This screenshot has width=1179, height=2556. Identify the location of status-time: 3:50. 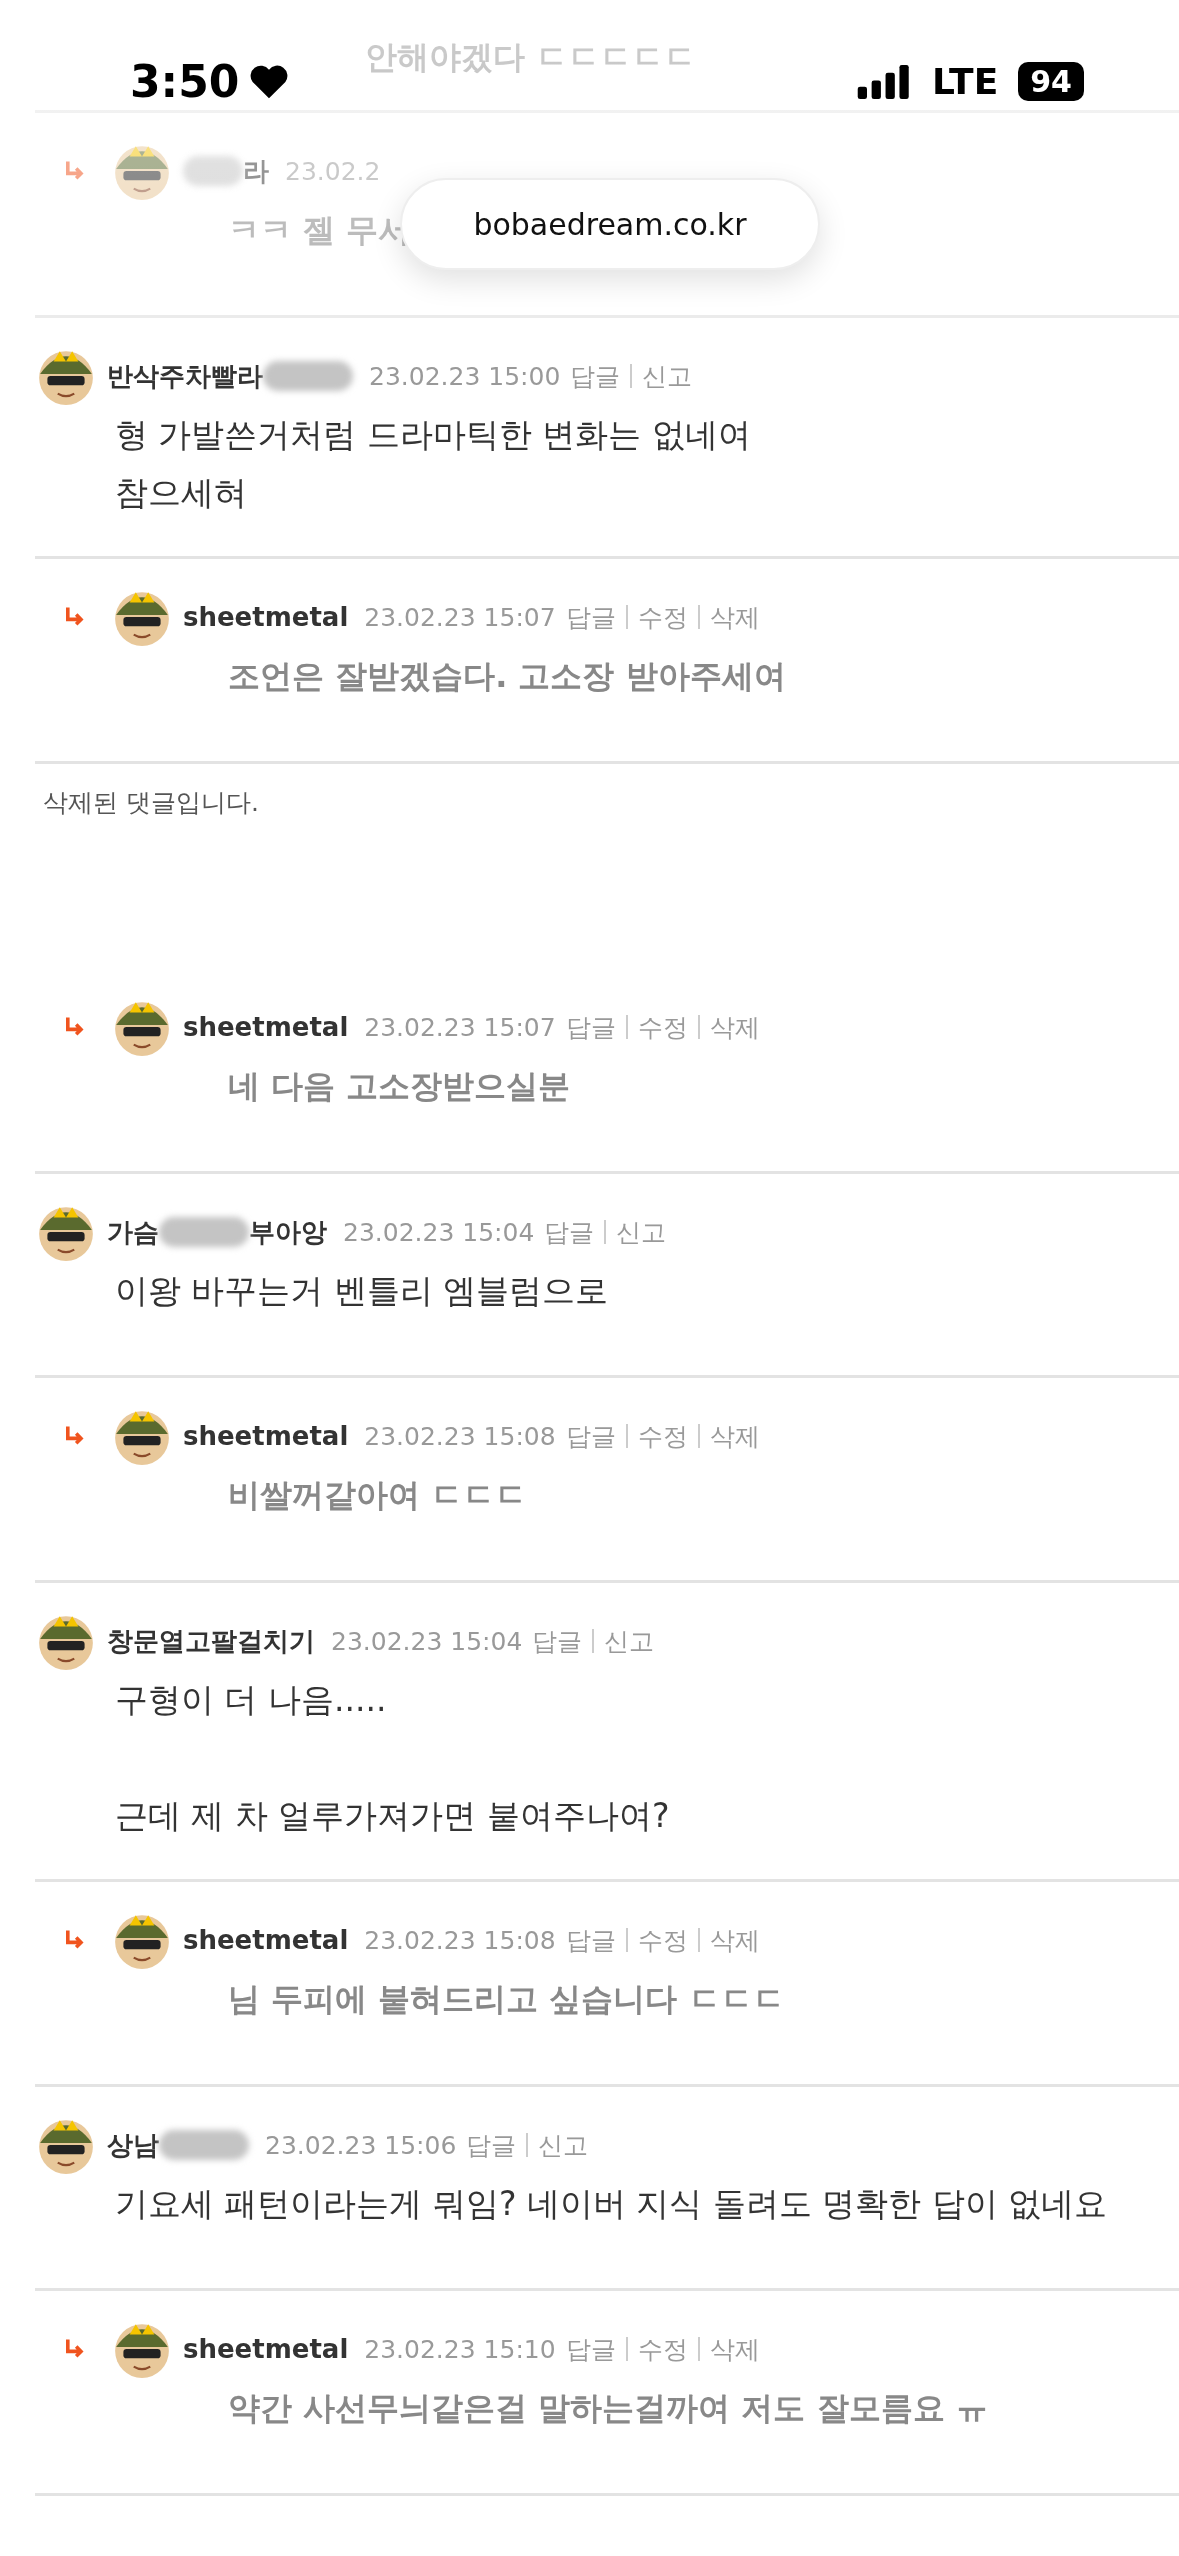
(185, 81).